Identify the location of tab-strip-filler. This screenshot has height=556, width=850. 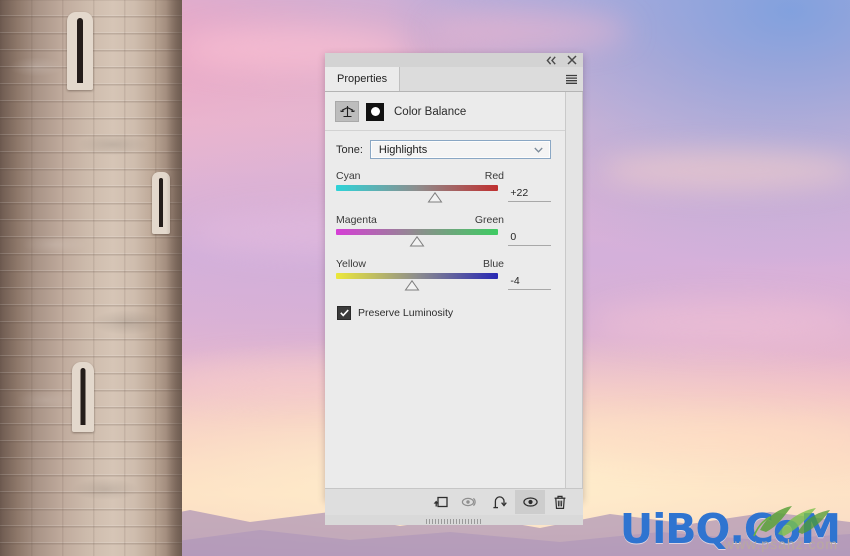
(479, 79).